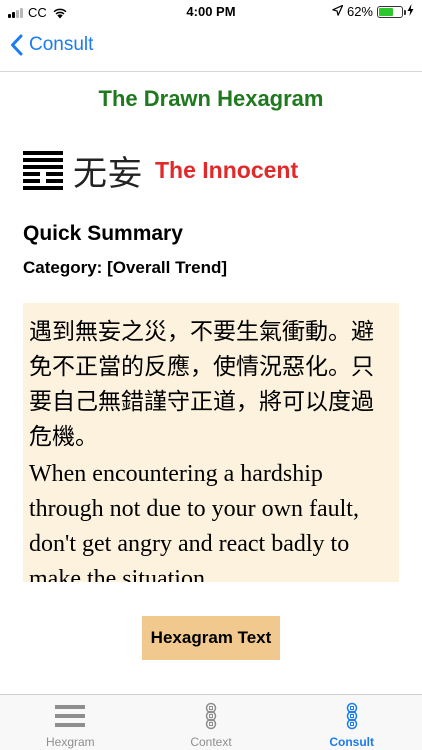 This screenshot has width=422, height=750. I want to click on category-label: Category: [Overall Trend], so click(125, 267).